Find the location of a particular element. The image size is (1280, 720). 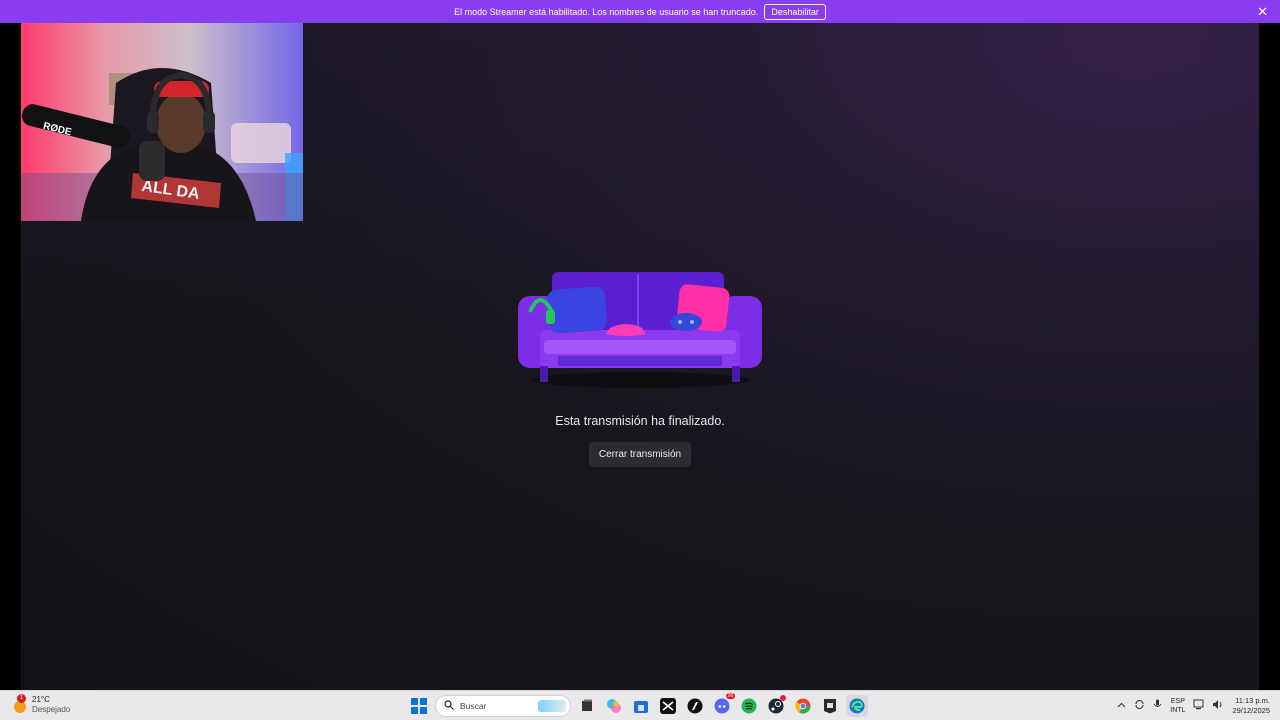

start-button-icon is located at coordinates (419, 706).